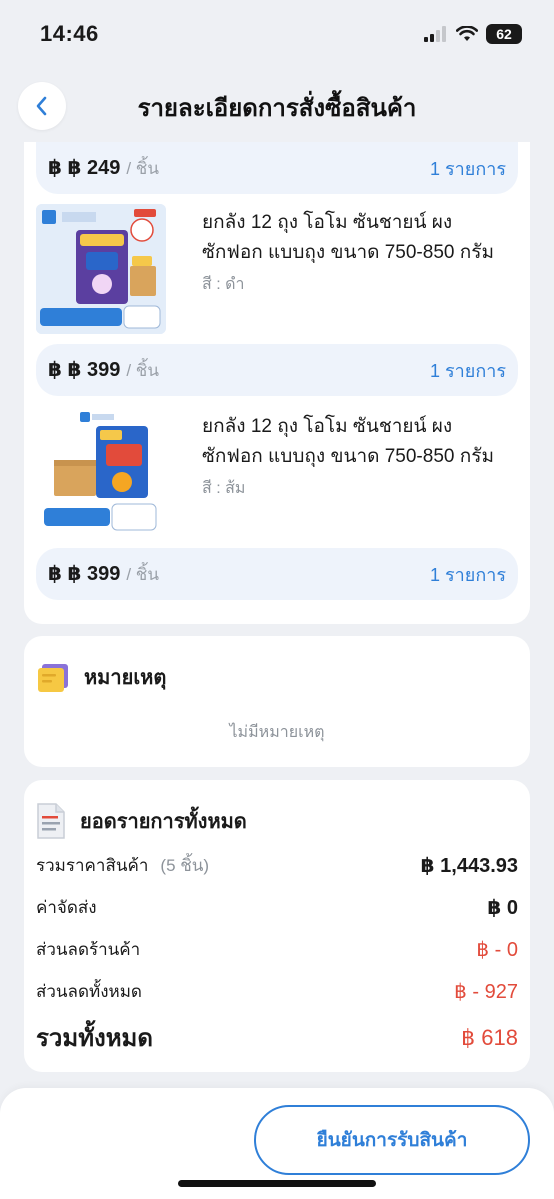  I want to click on subtotal-label-text: รวมราคาสินค้า, so click(92, 865).